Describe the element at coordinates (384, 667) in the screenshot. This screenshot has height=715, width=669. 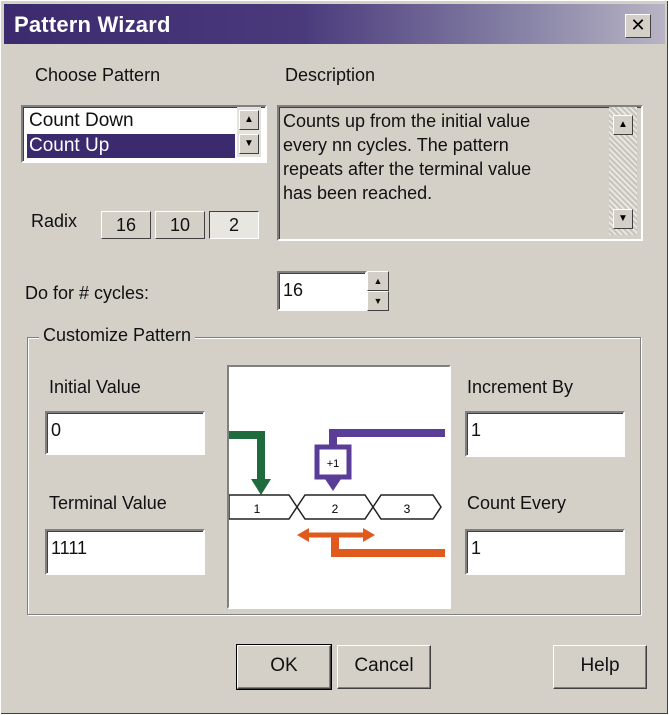
I see `cancel-button: Cancel` at that location.